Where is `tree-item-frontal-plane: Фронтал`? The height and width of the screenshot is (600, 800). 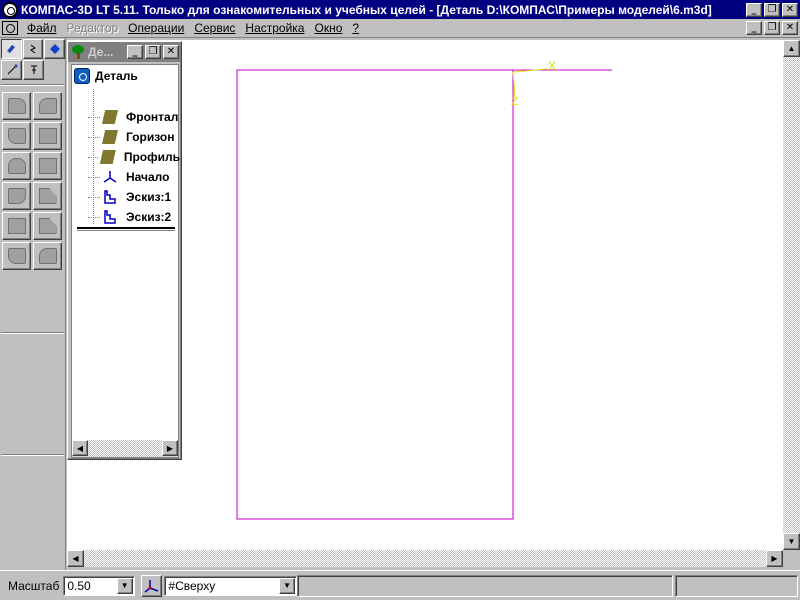
tree-item-frontal-plane: Фронтал is located at coordinates (134, 117).